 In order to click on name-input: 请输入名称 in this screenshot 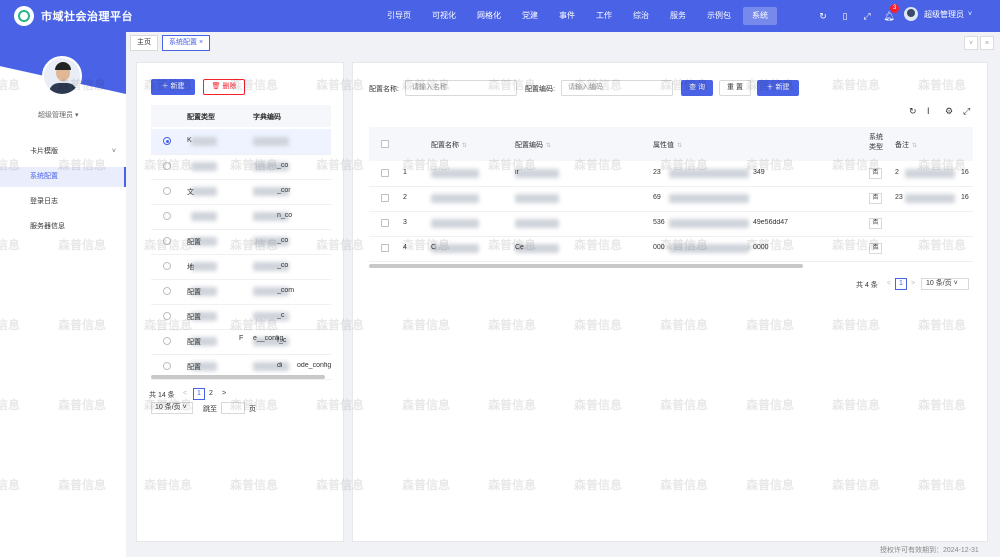, I will do `click(461, 88)`.